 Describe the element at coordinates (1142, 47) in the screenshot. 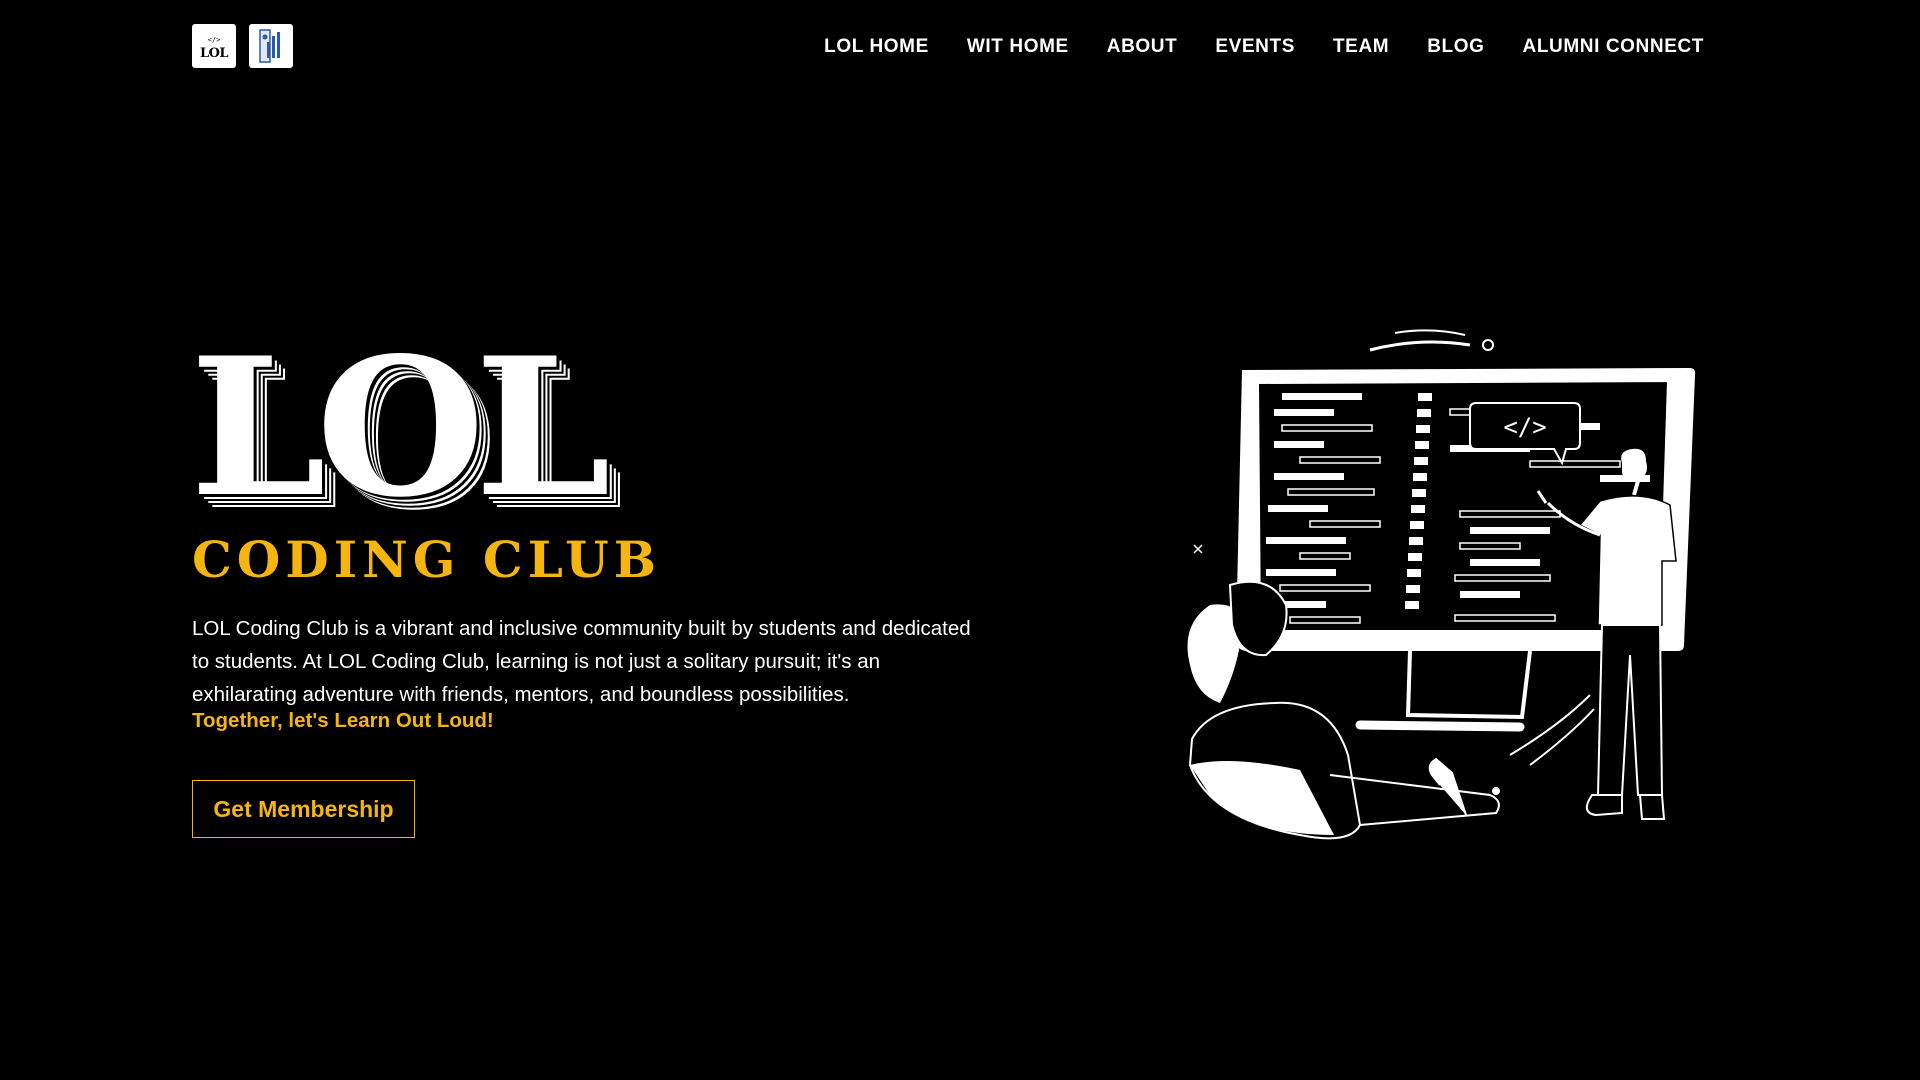

I see `nav-about: ABOUT` at that location.